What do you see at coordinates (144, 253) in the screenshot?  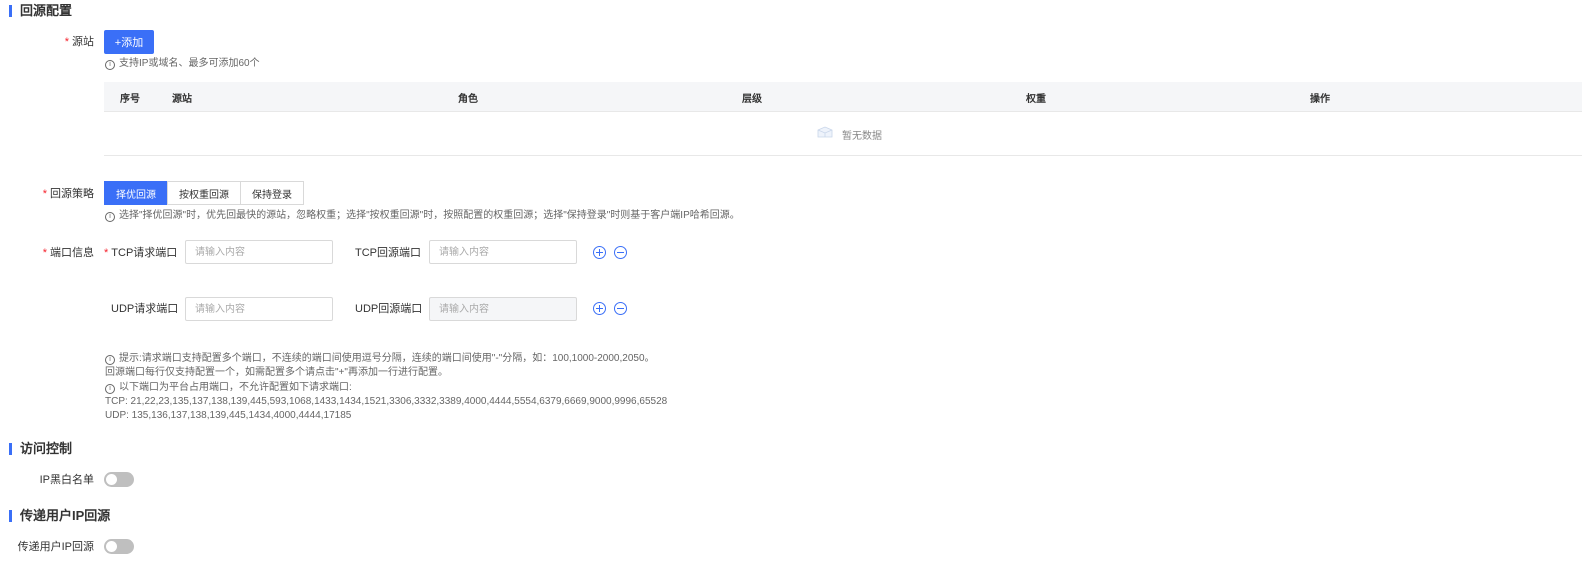 I see `tcp-request-label-text: TCP请求端口` at bounding box center [144, 253].